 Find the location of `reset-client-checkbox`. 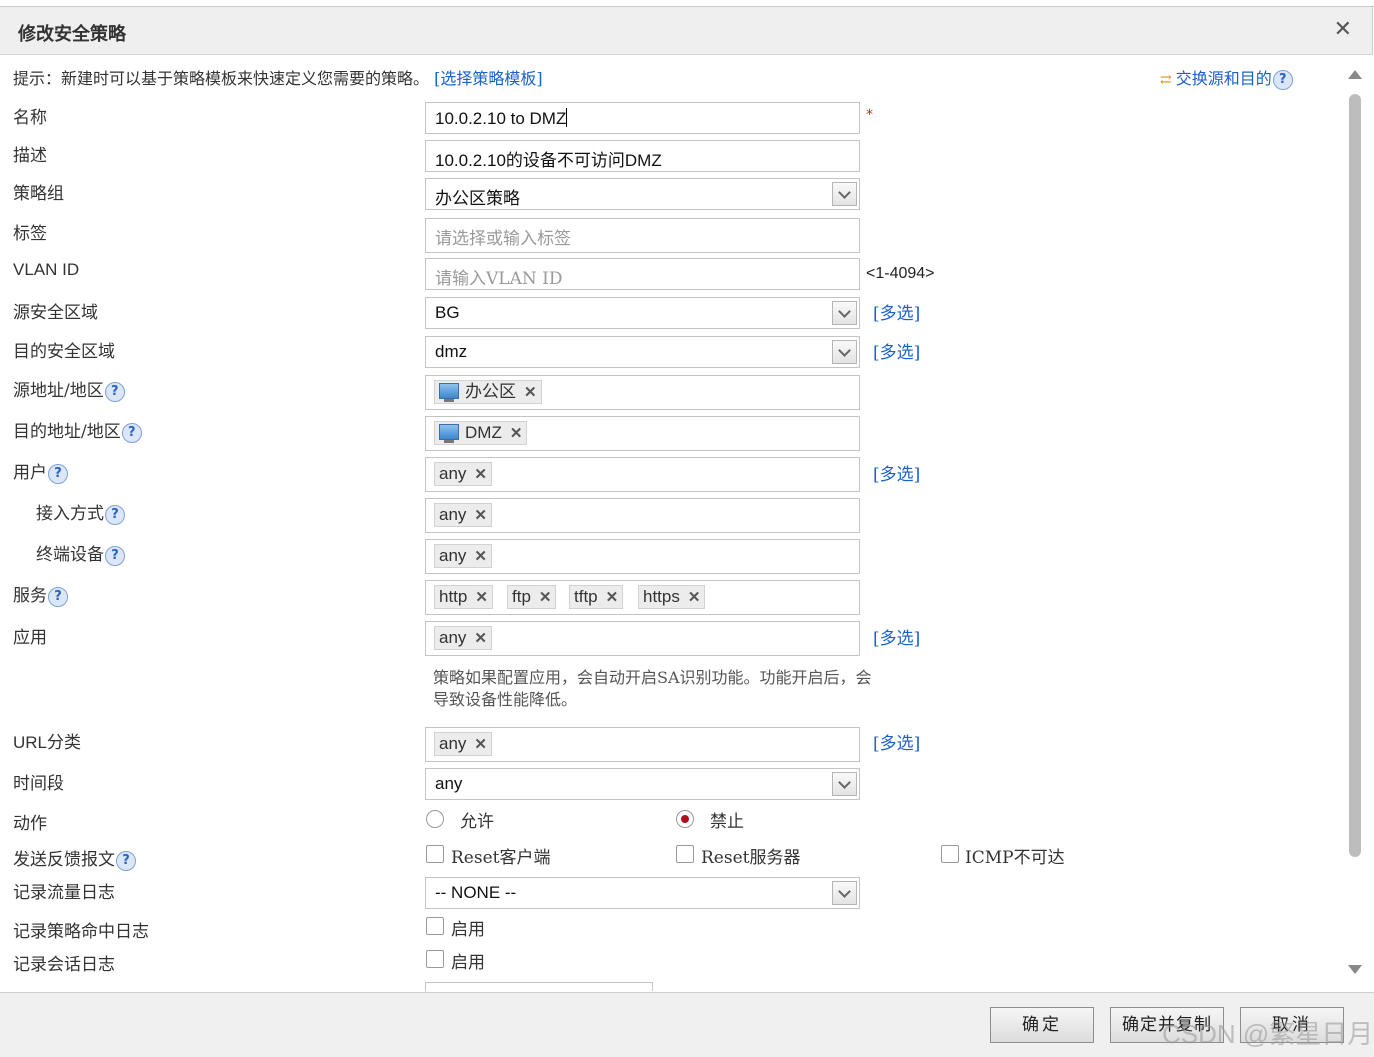

reset-client-checkbox is located at coordinates (435, 854).